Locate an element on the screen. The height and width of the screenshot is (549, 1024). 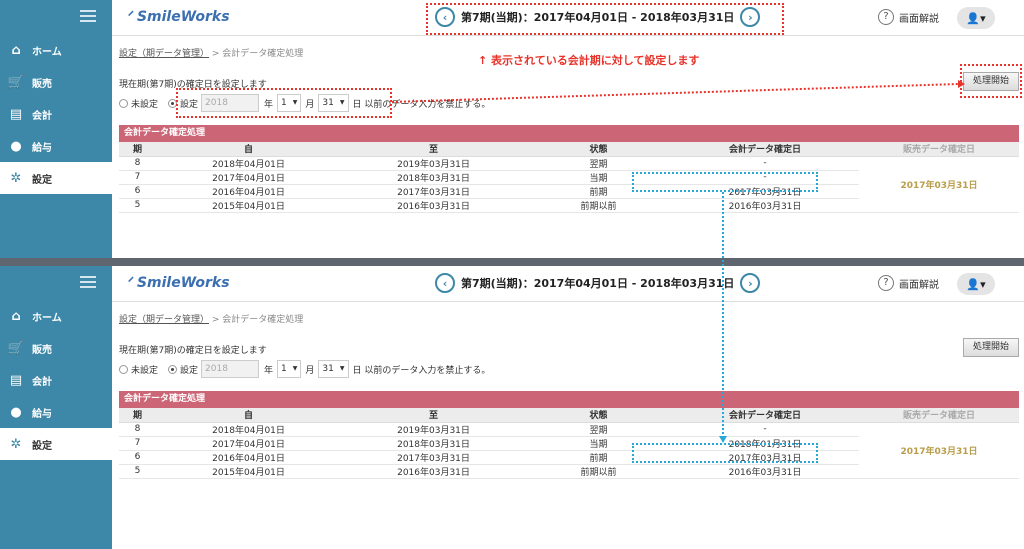
table-cell: 8 is located at coordinates (137, 163).